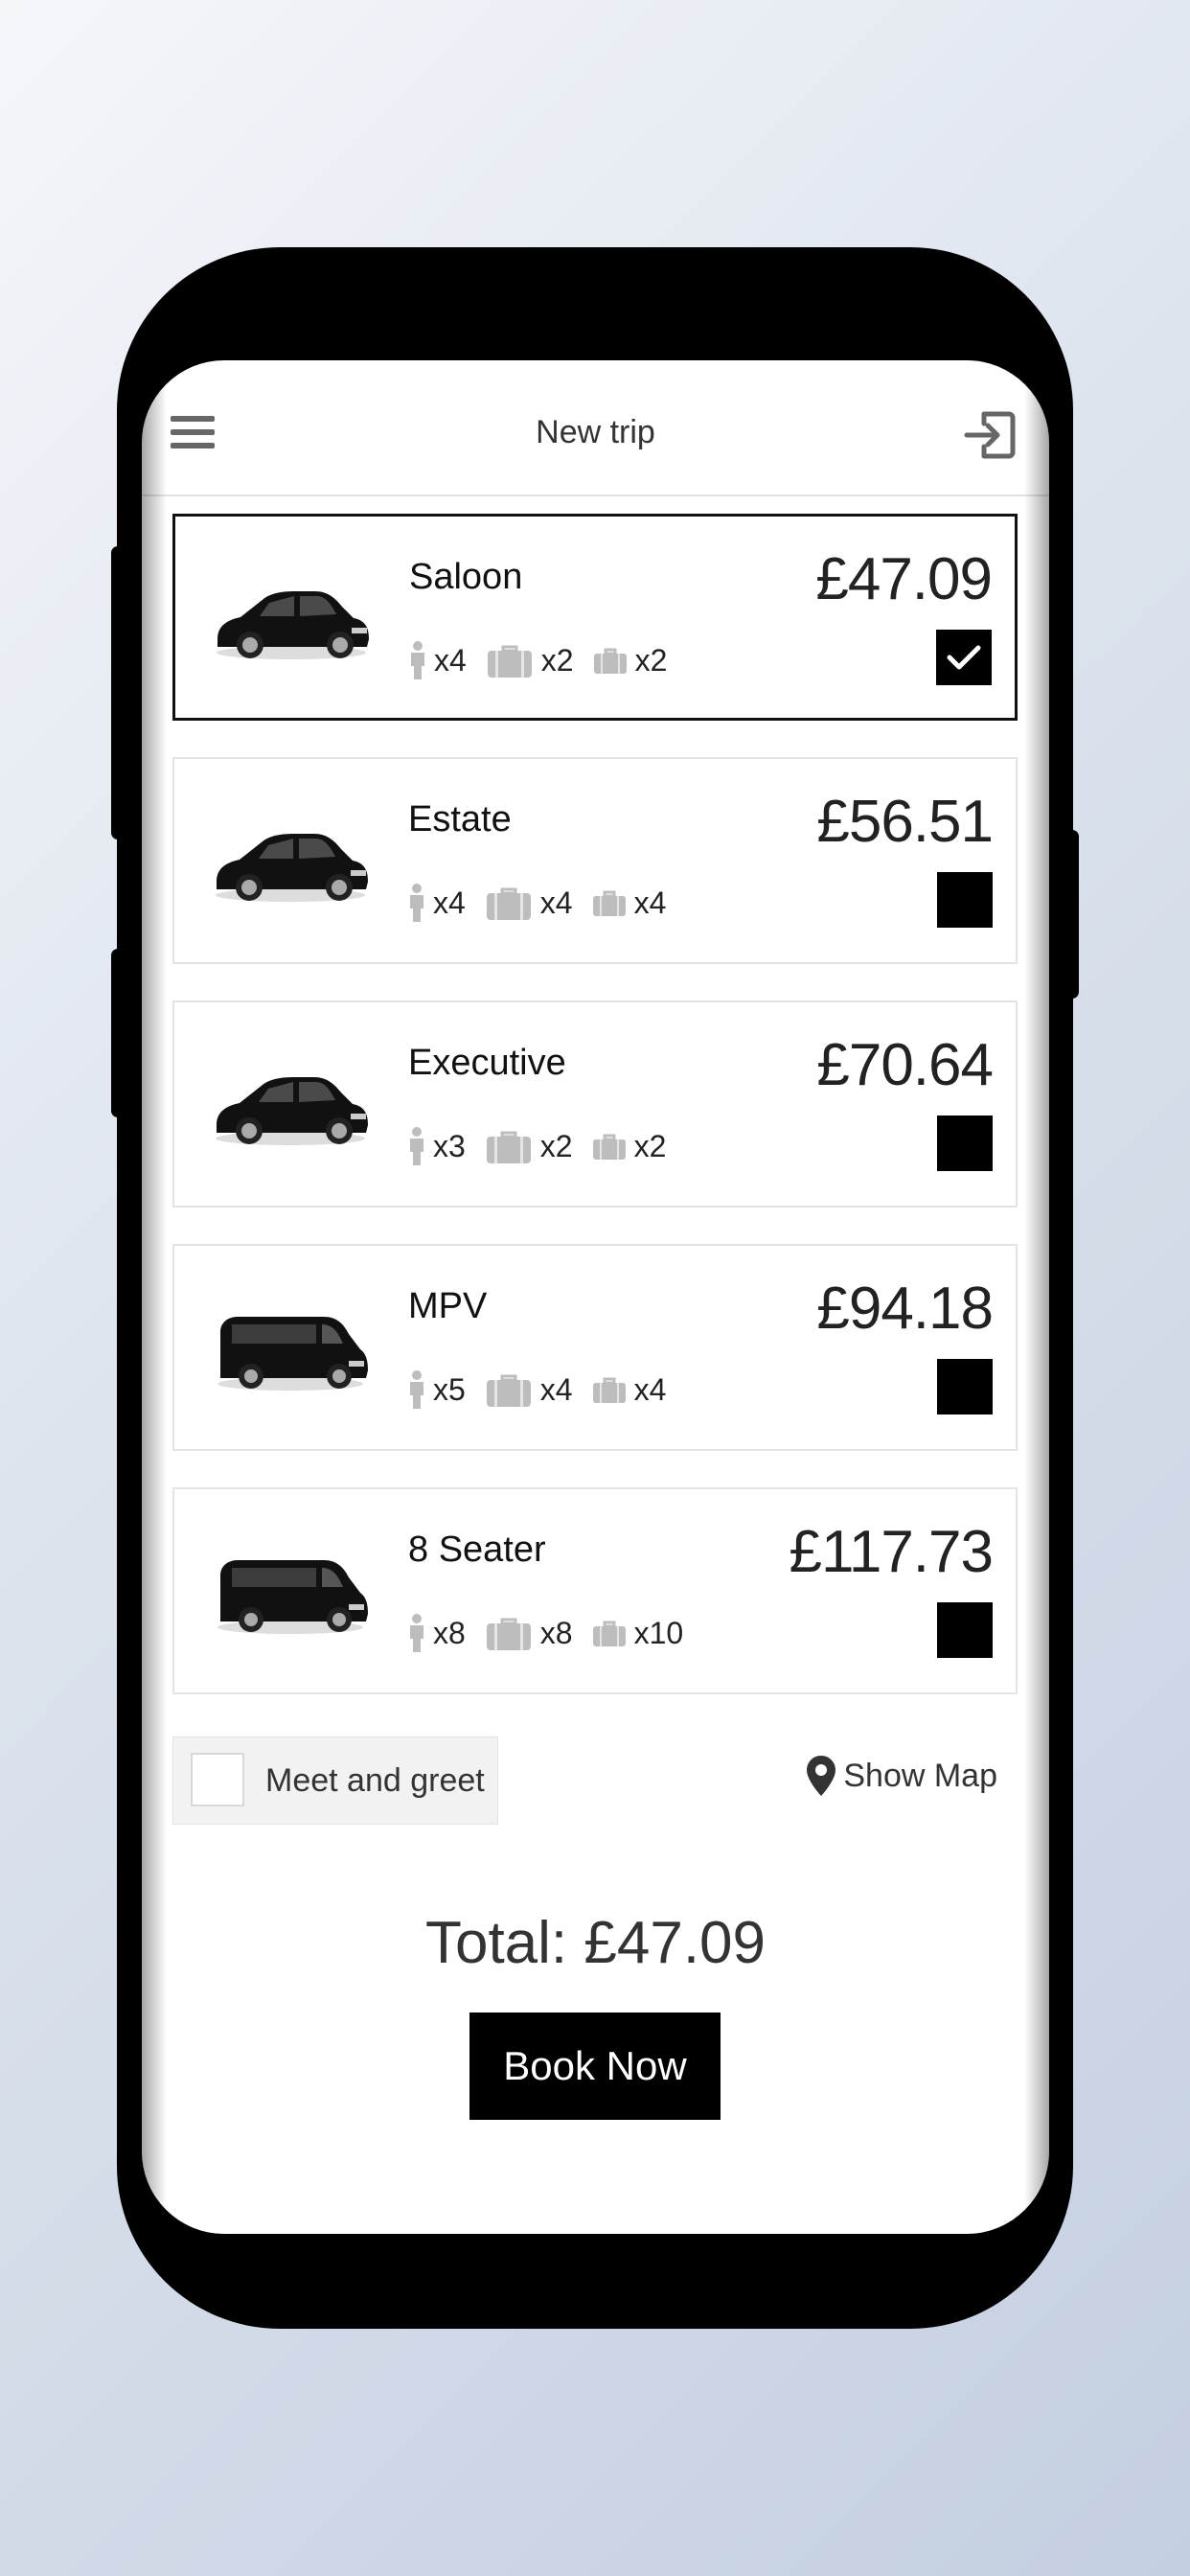 The height and width of the screenshot is (2576, 1190). I want to click on logout-icon, so click(990, 435).